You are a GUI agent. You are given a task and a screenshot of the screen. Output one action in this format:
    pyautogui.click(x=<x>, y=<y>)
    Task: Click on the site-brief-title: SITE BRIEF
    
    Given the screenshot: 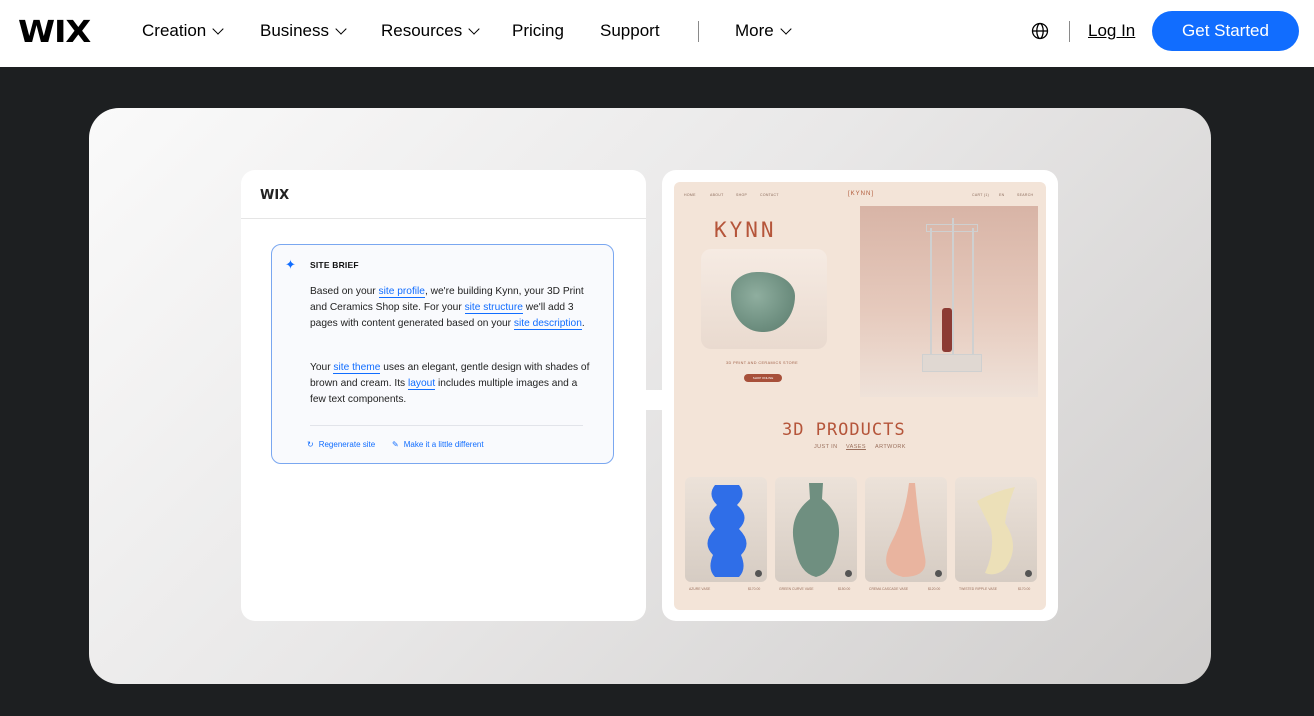 What is the action you would take?
    pyautogui.click(x=334, y=265)
    